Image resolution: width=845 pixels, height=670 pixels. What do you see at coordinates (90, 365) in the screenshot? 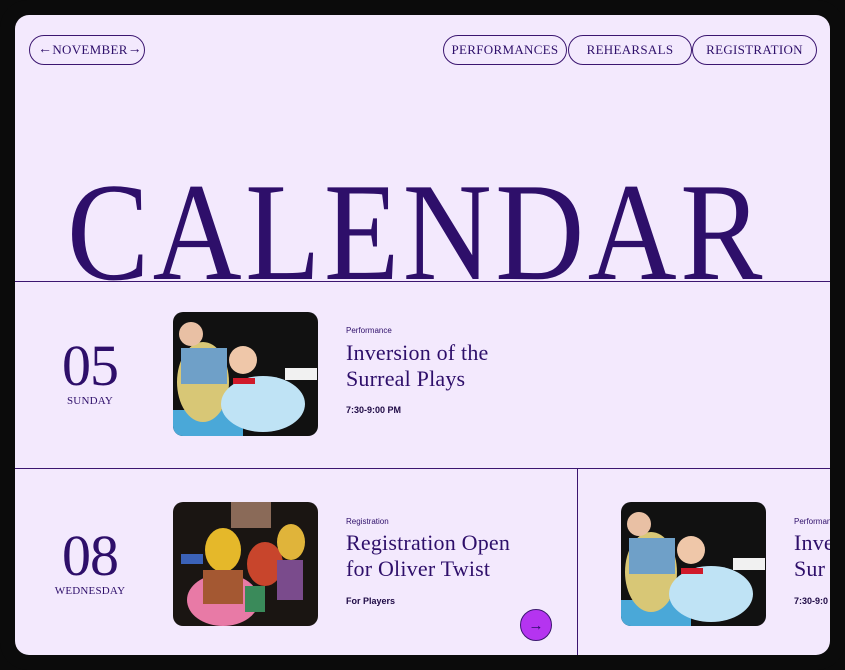
I see `event-day-number: 05` at bounding box center [90, 365].